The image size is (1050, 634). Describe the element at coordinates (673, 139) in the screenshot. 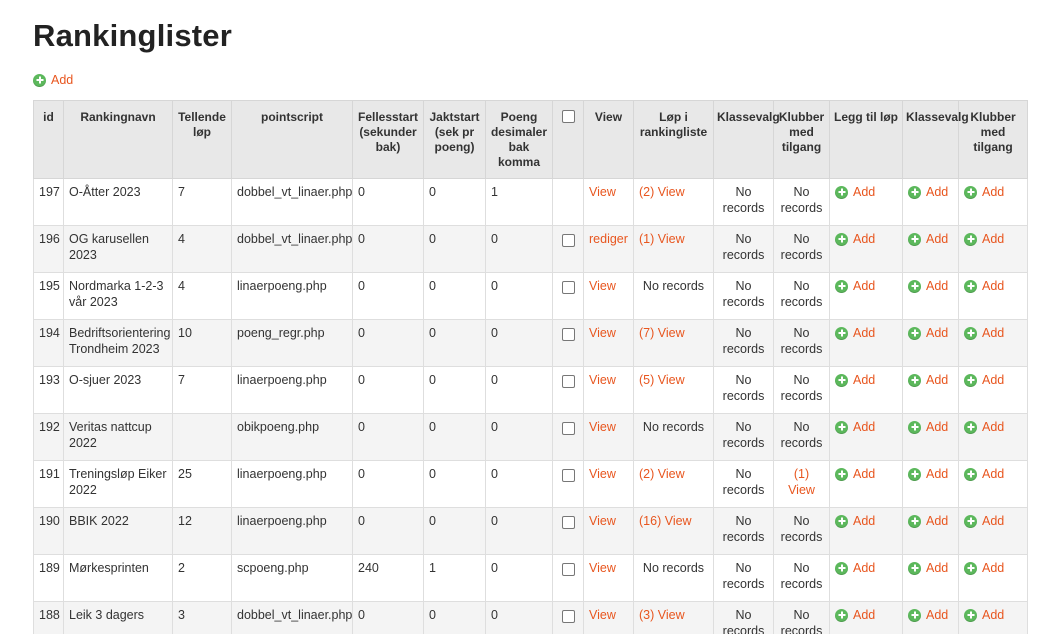

I see `col-races: Løp i rankingliste` at that location.